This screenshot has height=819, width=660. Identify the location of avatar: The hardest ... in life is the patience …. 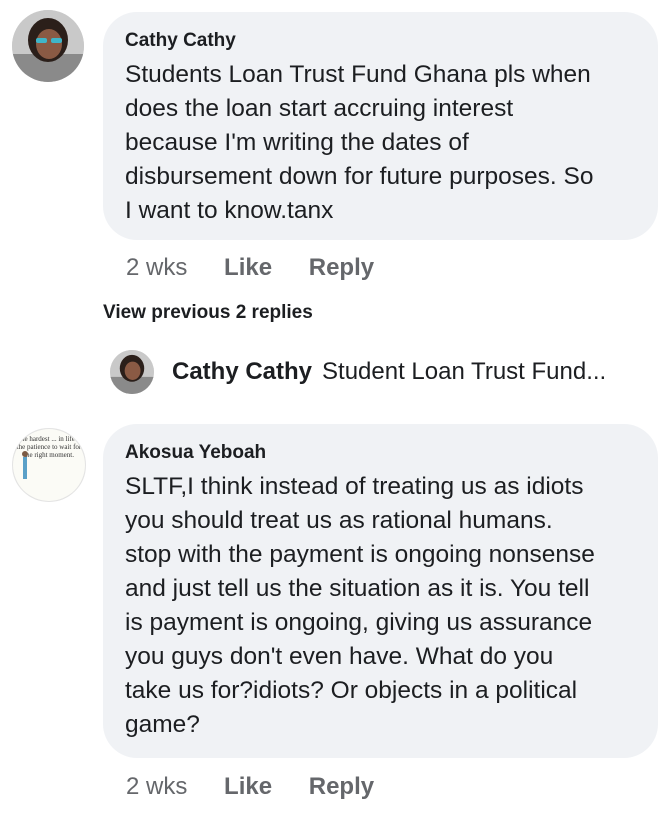
(49, 465).